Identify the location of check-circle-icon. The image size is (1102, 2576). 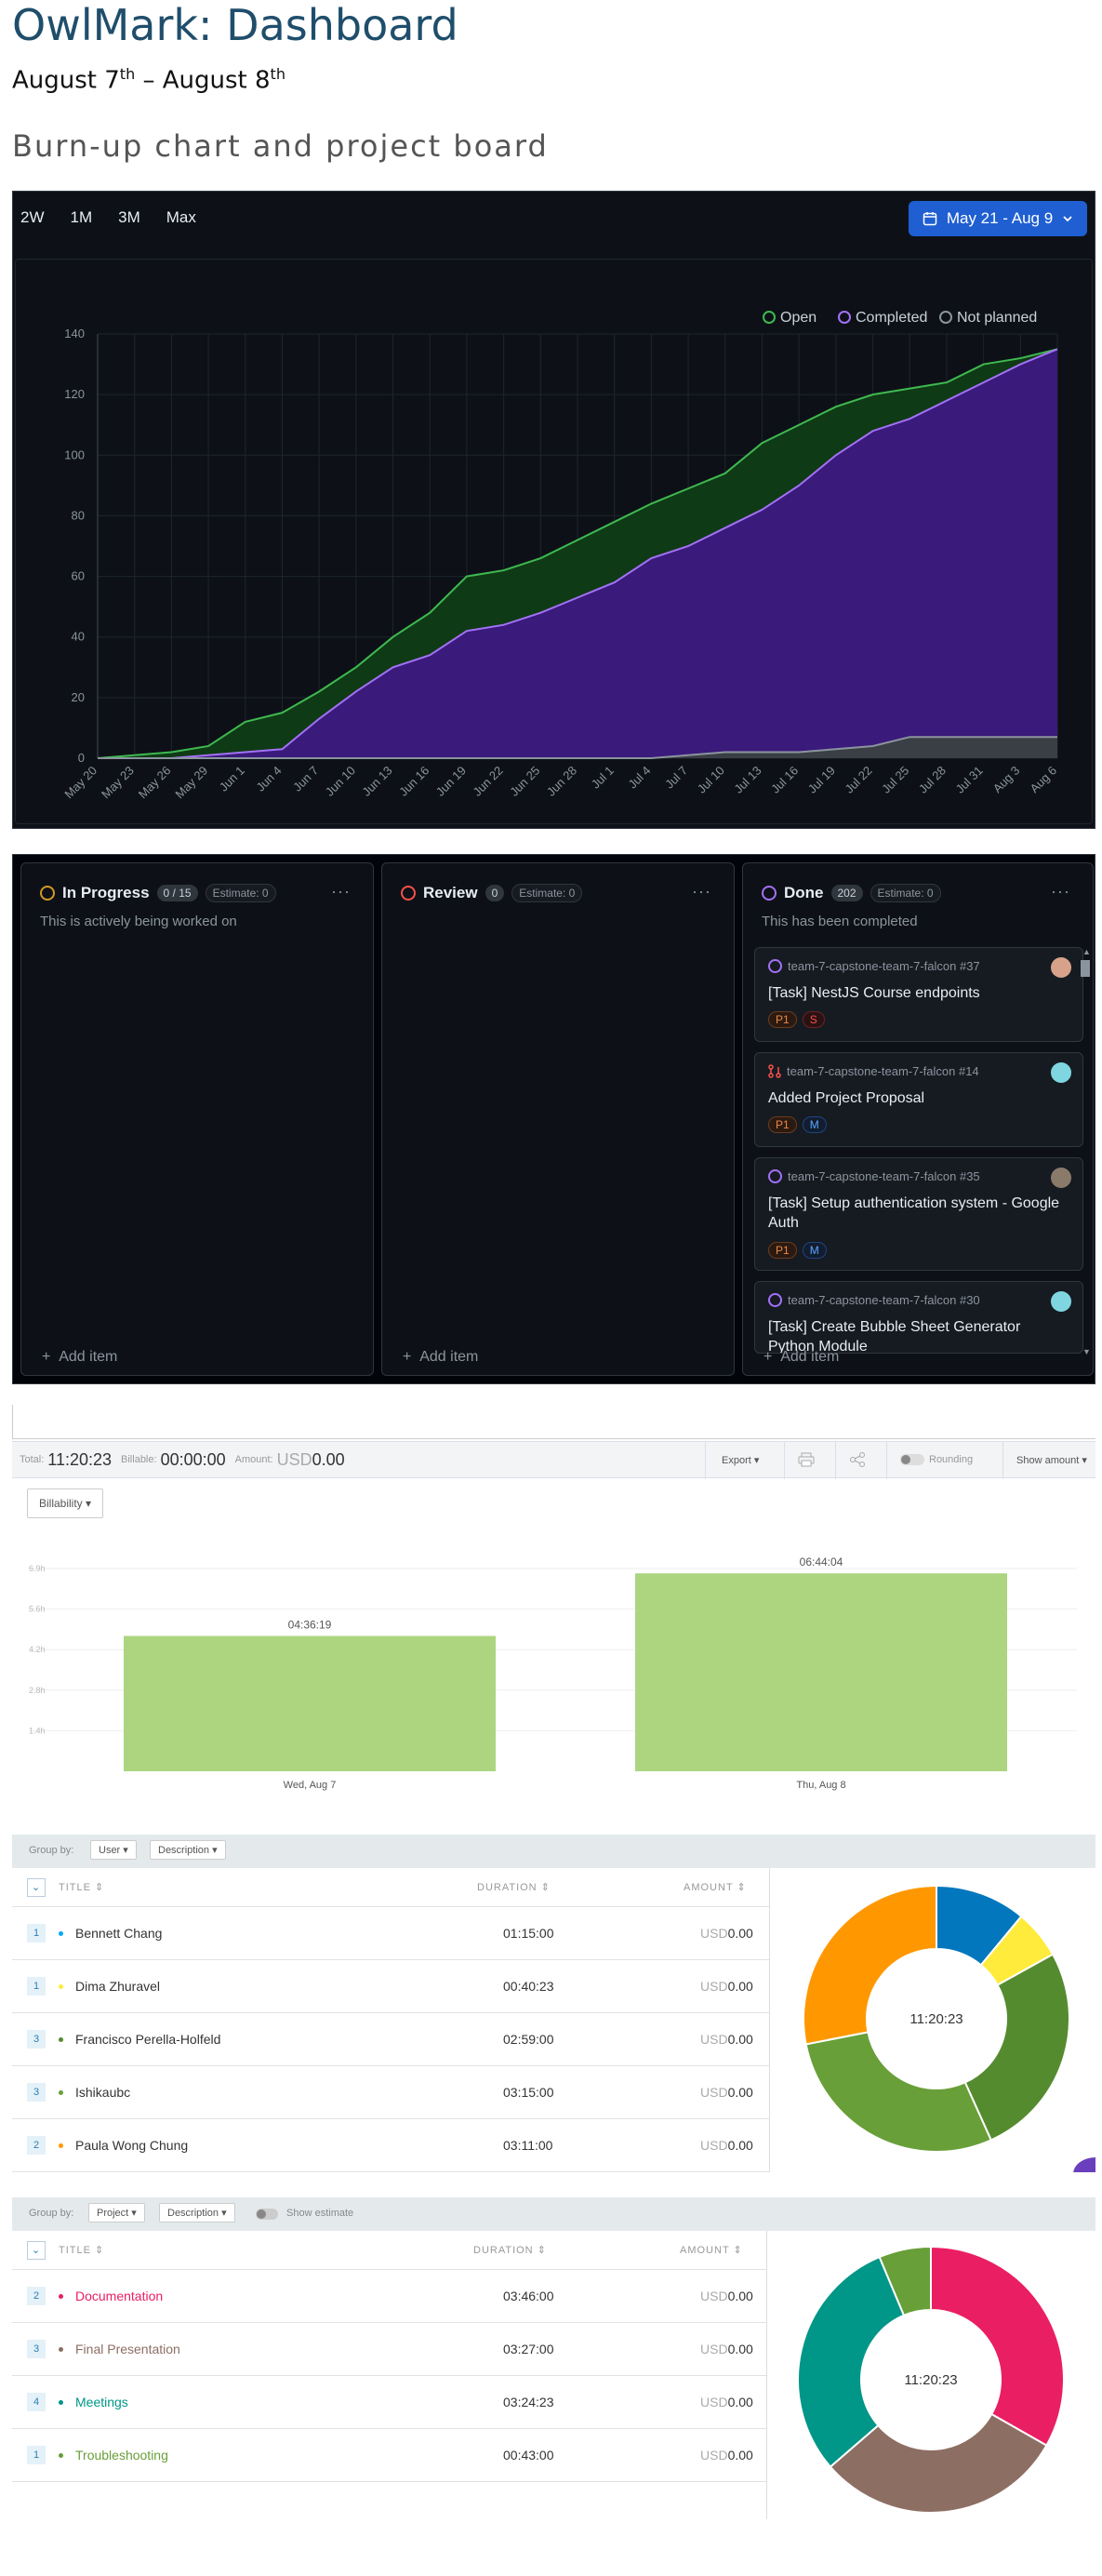
(775, 1300).